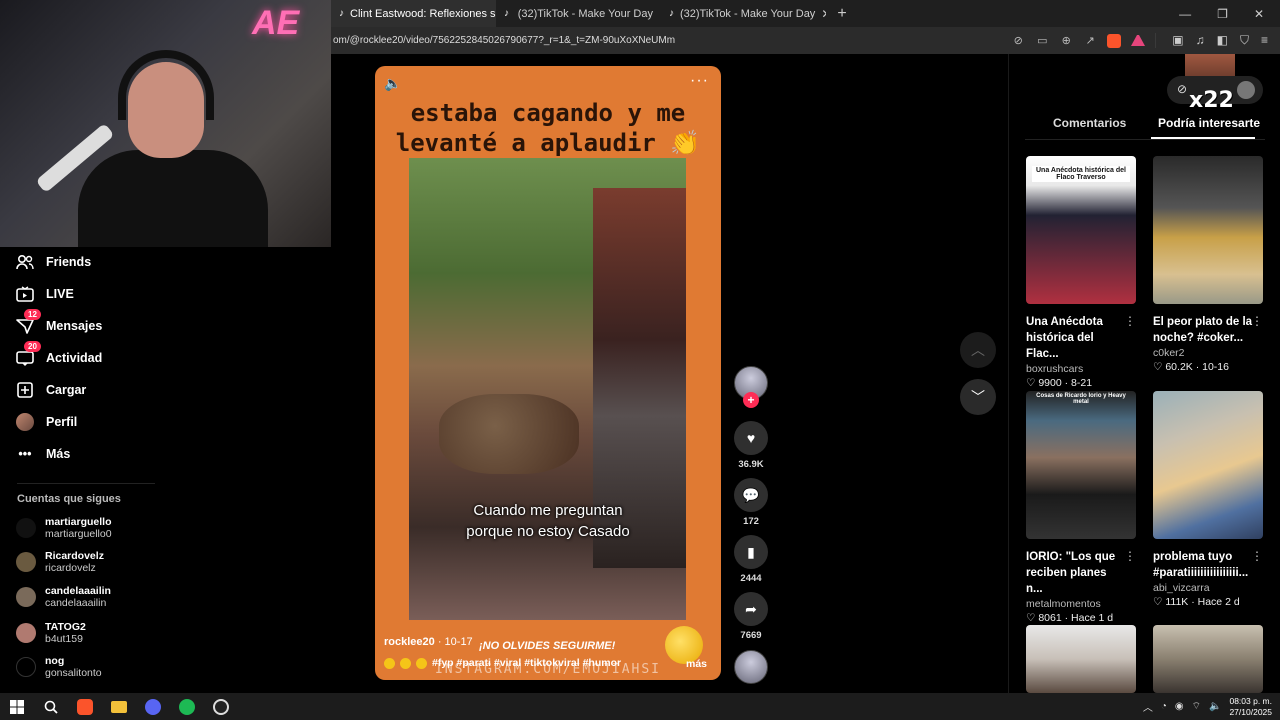 The width and height of the screenshot is (1280, 720). Describe the element at coordinates (59, 354) in the screenshot. I see `sidebar-item-activity: 20 Actividad` at that location.